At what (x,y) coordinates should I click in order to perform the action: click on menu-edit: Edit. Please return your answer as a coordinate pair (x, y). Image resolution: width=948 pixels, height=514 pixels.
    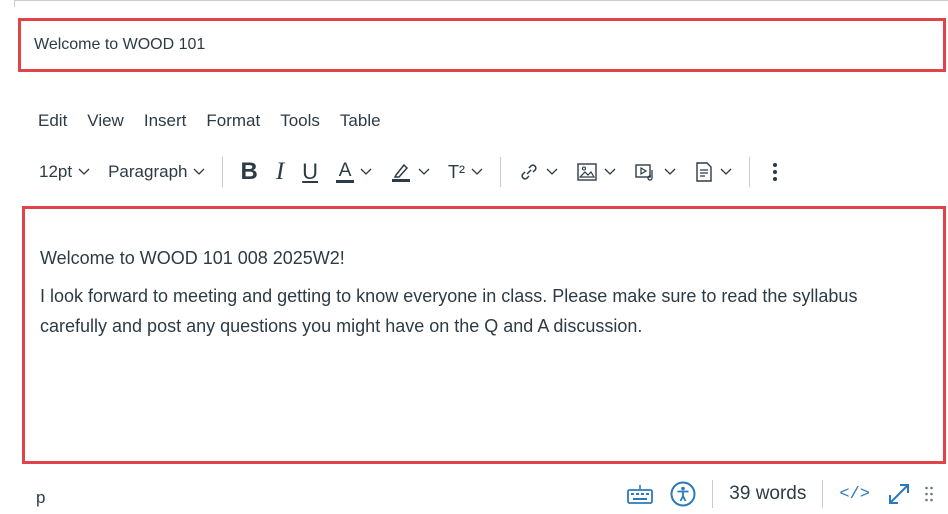
    Looking at the image, I should click on (52, 121).